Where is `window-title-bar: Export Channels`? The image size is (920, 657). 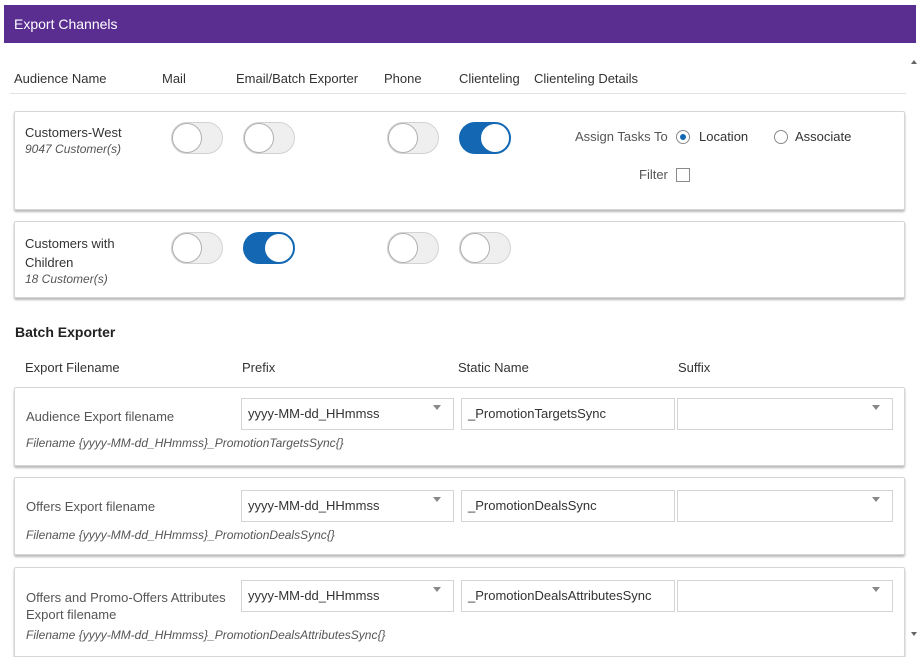 window-title-bar: Export Channels is located at coordinates (460, 24).